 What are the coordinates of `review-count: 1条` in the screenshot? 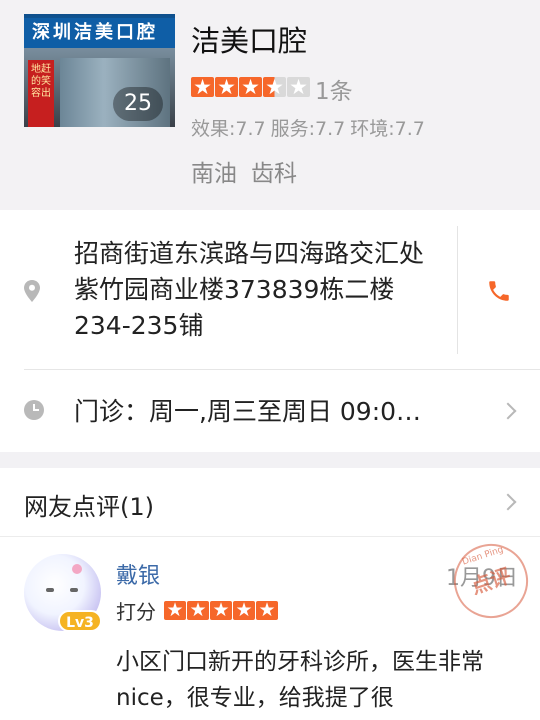 It's located at (334, 92).